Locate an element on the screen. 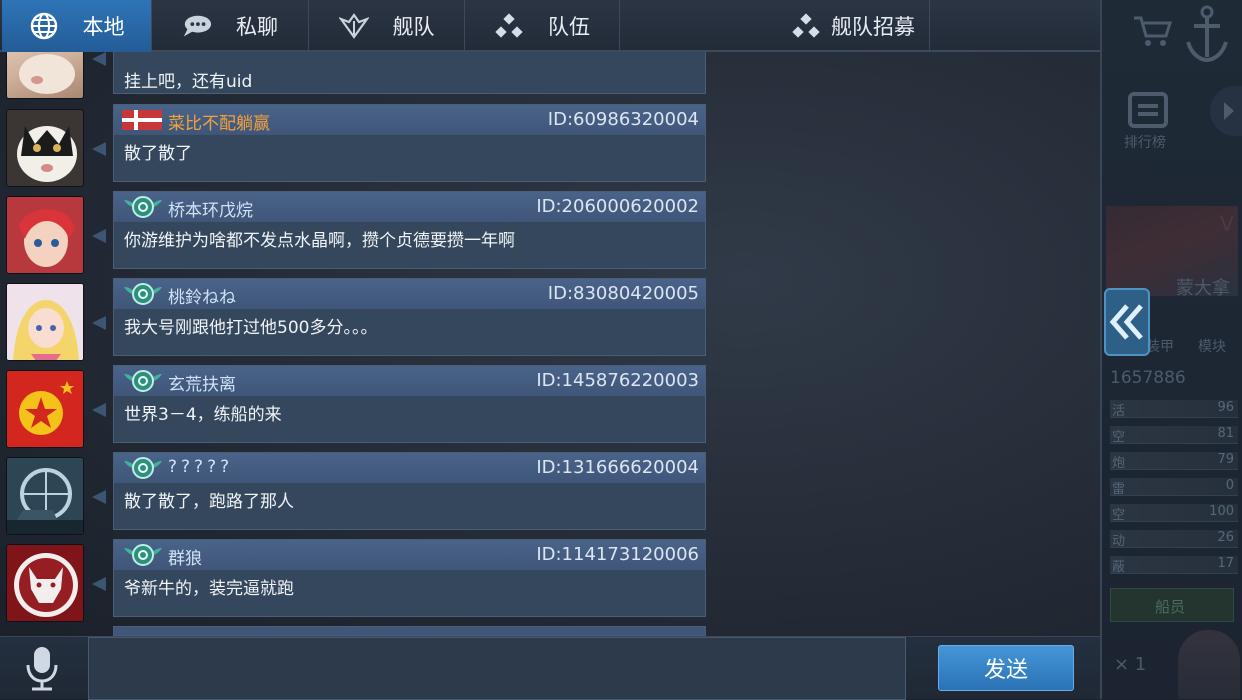  stat-row: 动 26 is located at coordinates (1174, 539).